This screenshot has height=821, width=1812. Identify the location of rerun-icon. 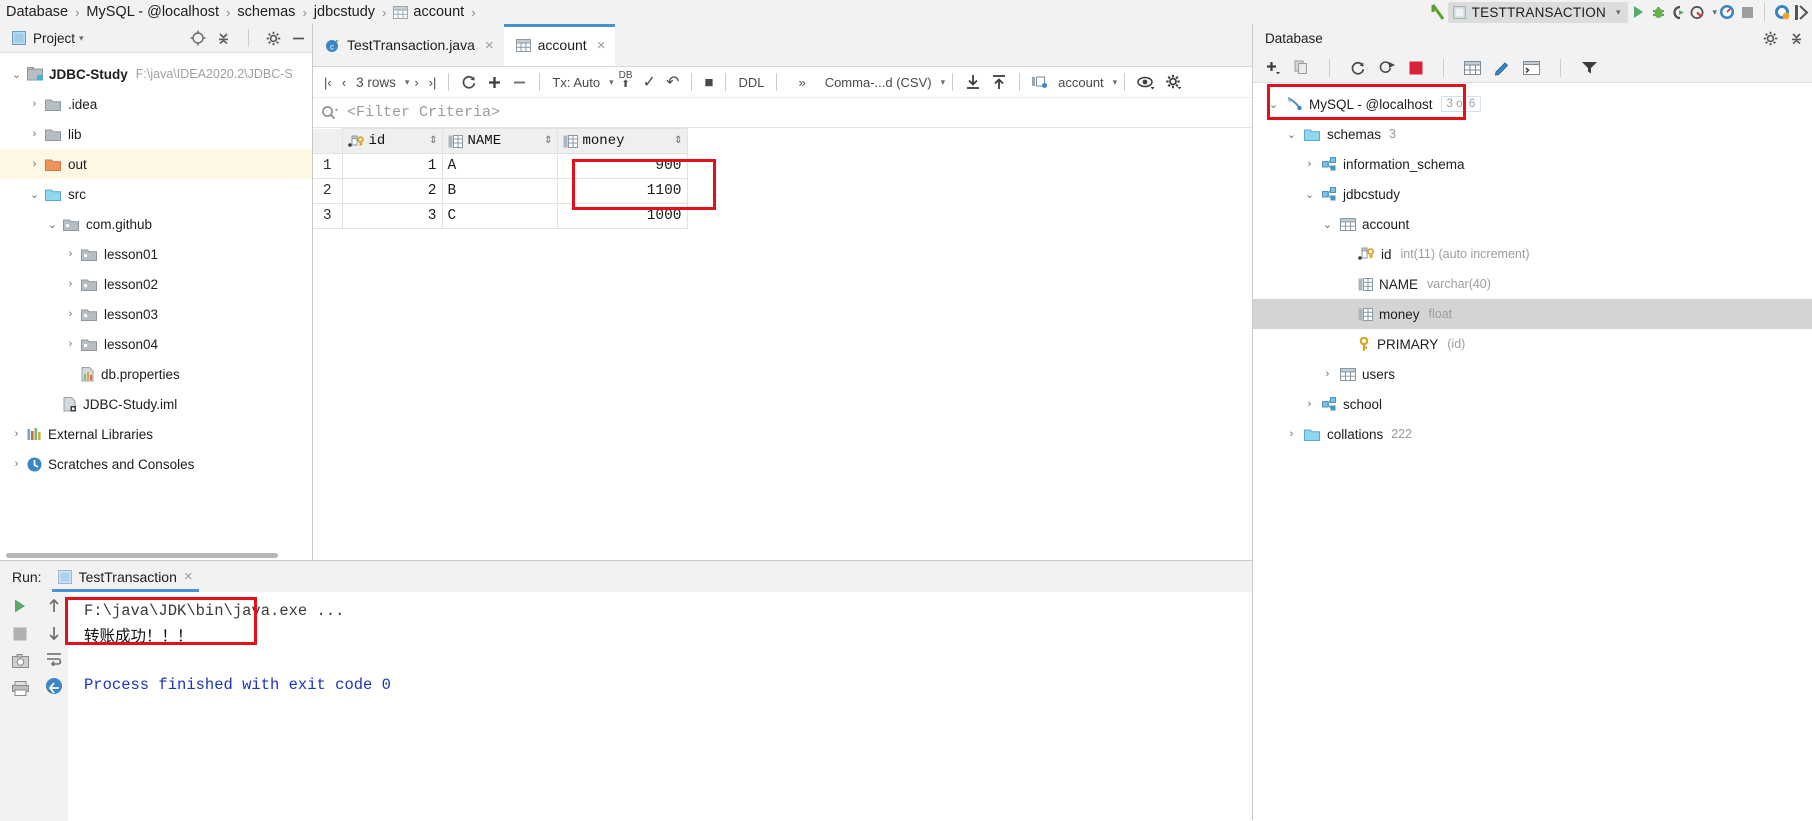
(20, 606).